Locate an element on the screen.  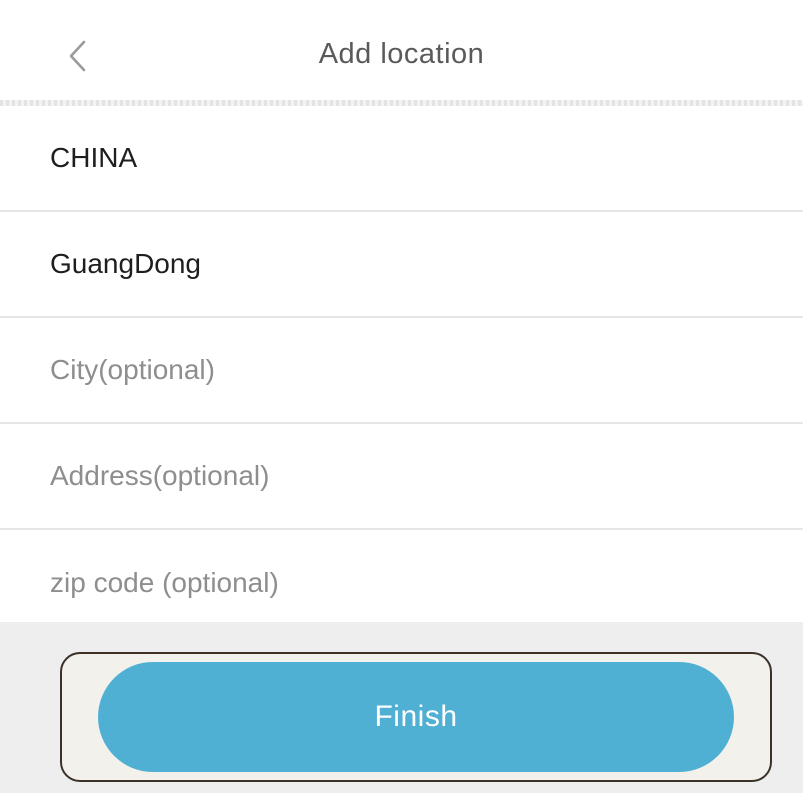
country-value: CHINA is located at coordinates (94, 157).